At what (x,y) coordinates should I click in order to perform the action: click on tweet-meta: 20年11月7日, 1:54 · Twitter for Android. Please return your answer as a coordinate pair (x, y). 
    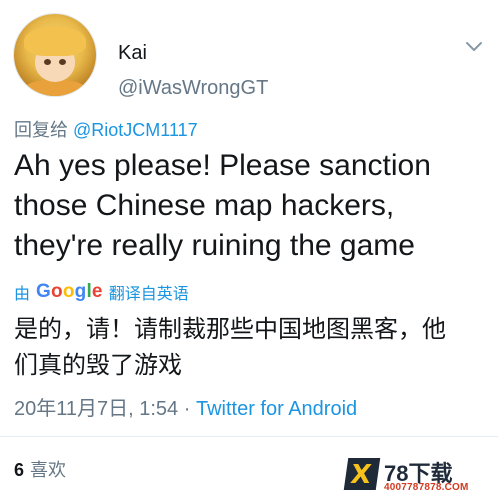
    Looking at the image, I should click on (185, 406).